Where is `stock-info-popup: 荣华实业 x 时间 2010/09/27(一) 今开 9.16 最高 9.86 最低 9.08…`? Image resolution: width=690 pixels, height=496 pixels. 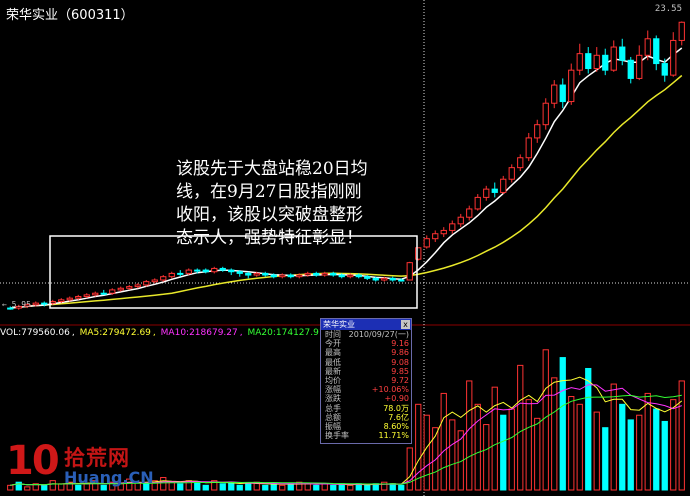 stock-info-popup: 荣华实业 x 时间 2010/09/27(一) 今开 9.16 最高 9.86 最低 9.08… is located at coordinates (366, 381).